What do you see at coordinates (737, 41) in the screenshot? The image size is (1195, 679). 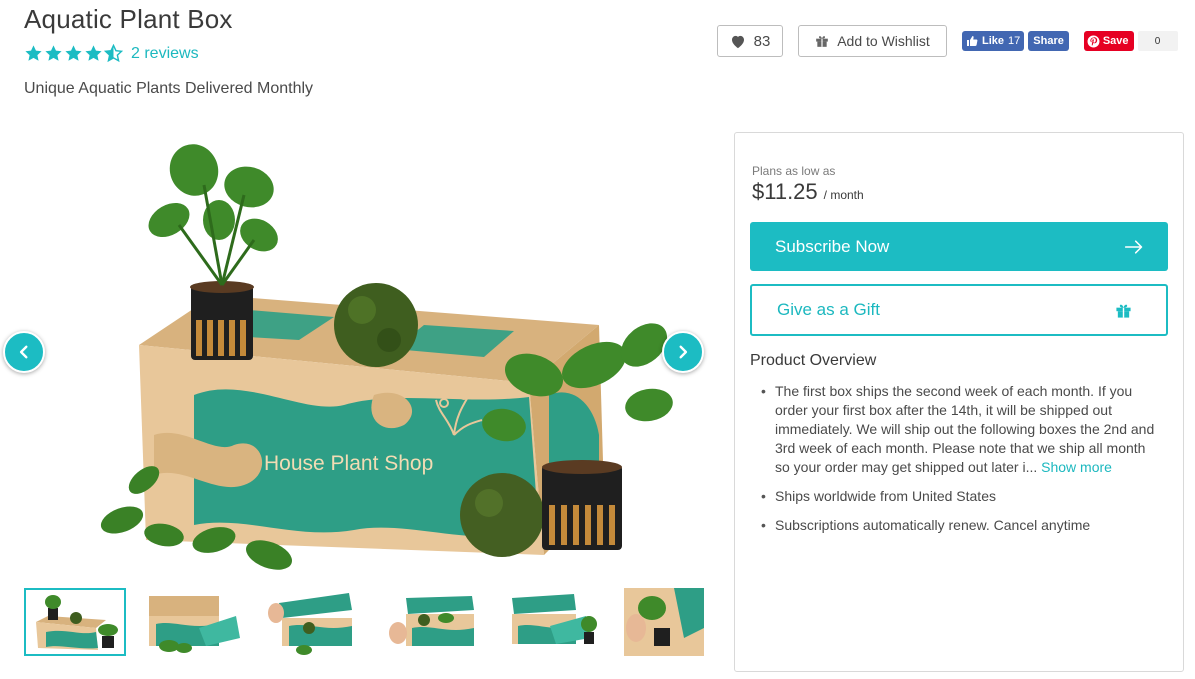 I see `heart-icon` at bounding box center [737, 41].